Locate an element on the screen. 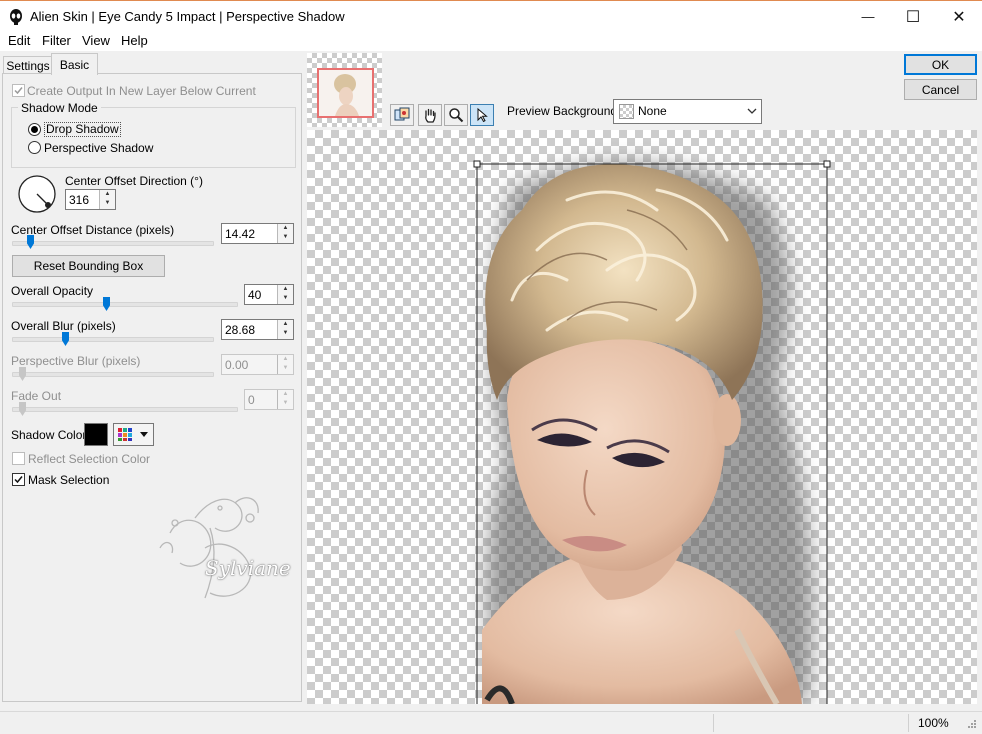  shadow-color-label: Shadow Color is located at coordinates (49, 435).